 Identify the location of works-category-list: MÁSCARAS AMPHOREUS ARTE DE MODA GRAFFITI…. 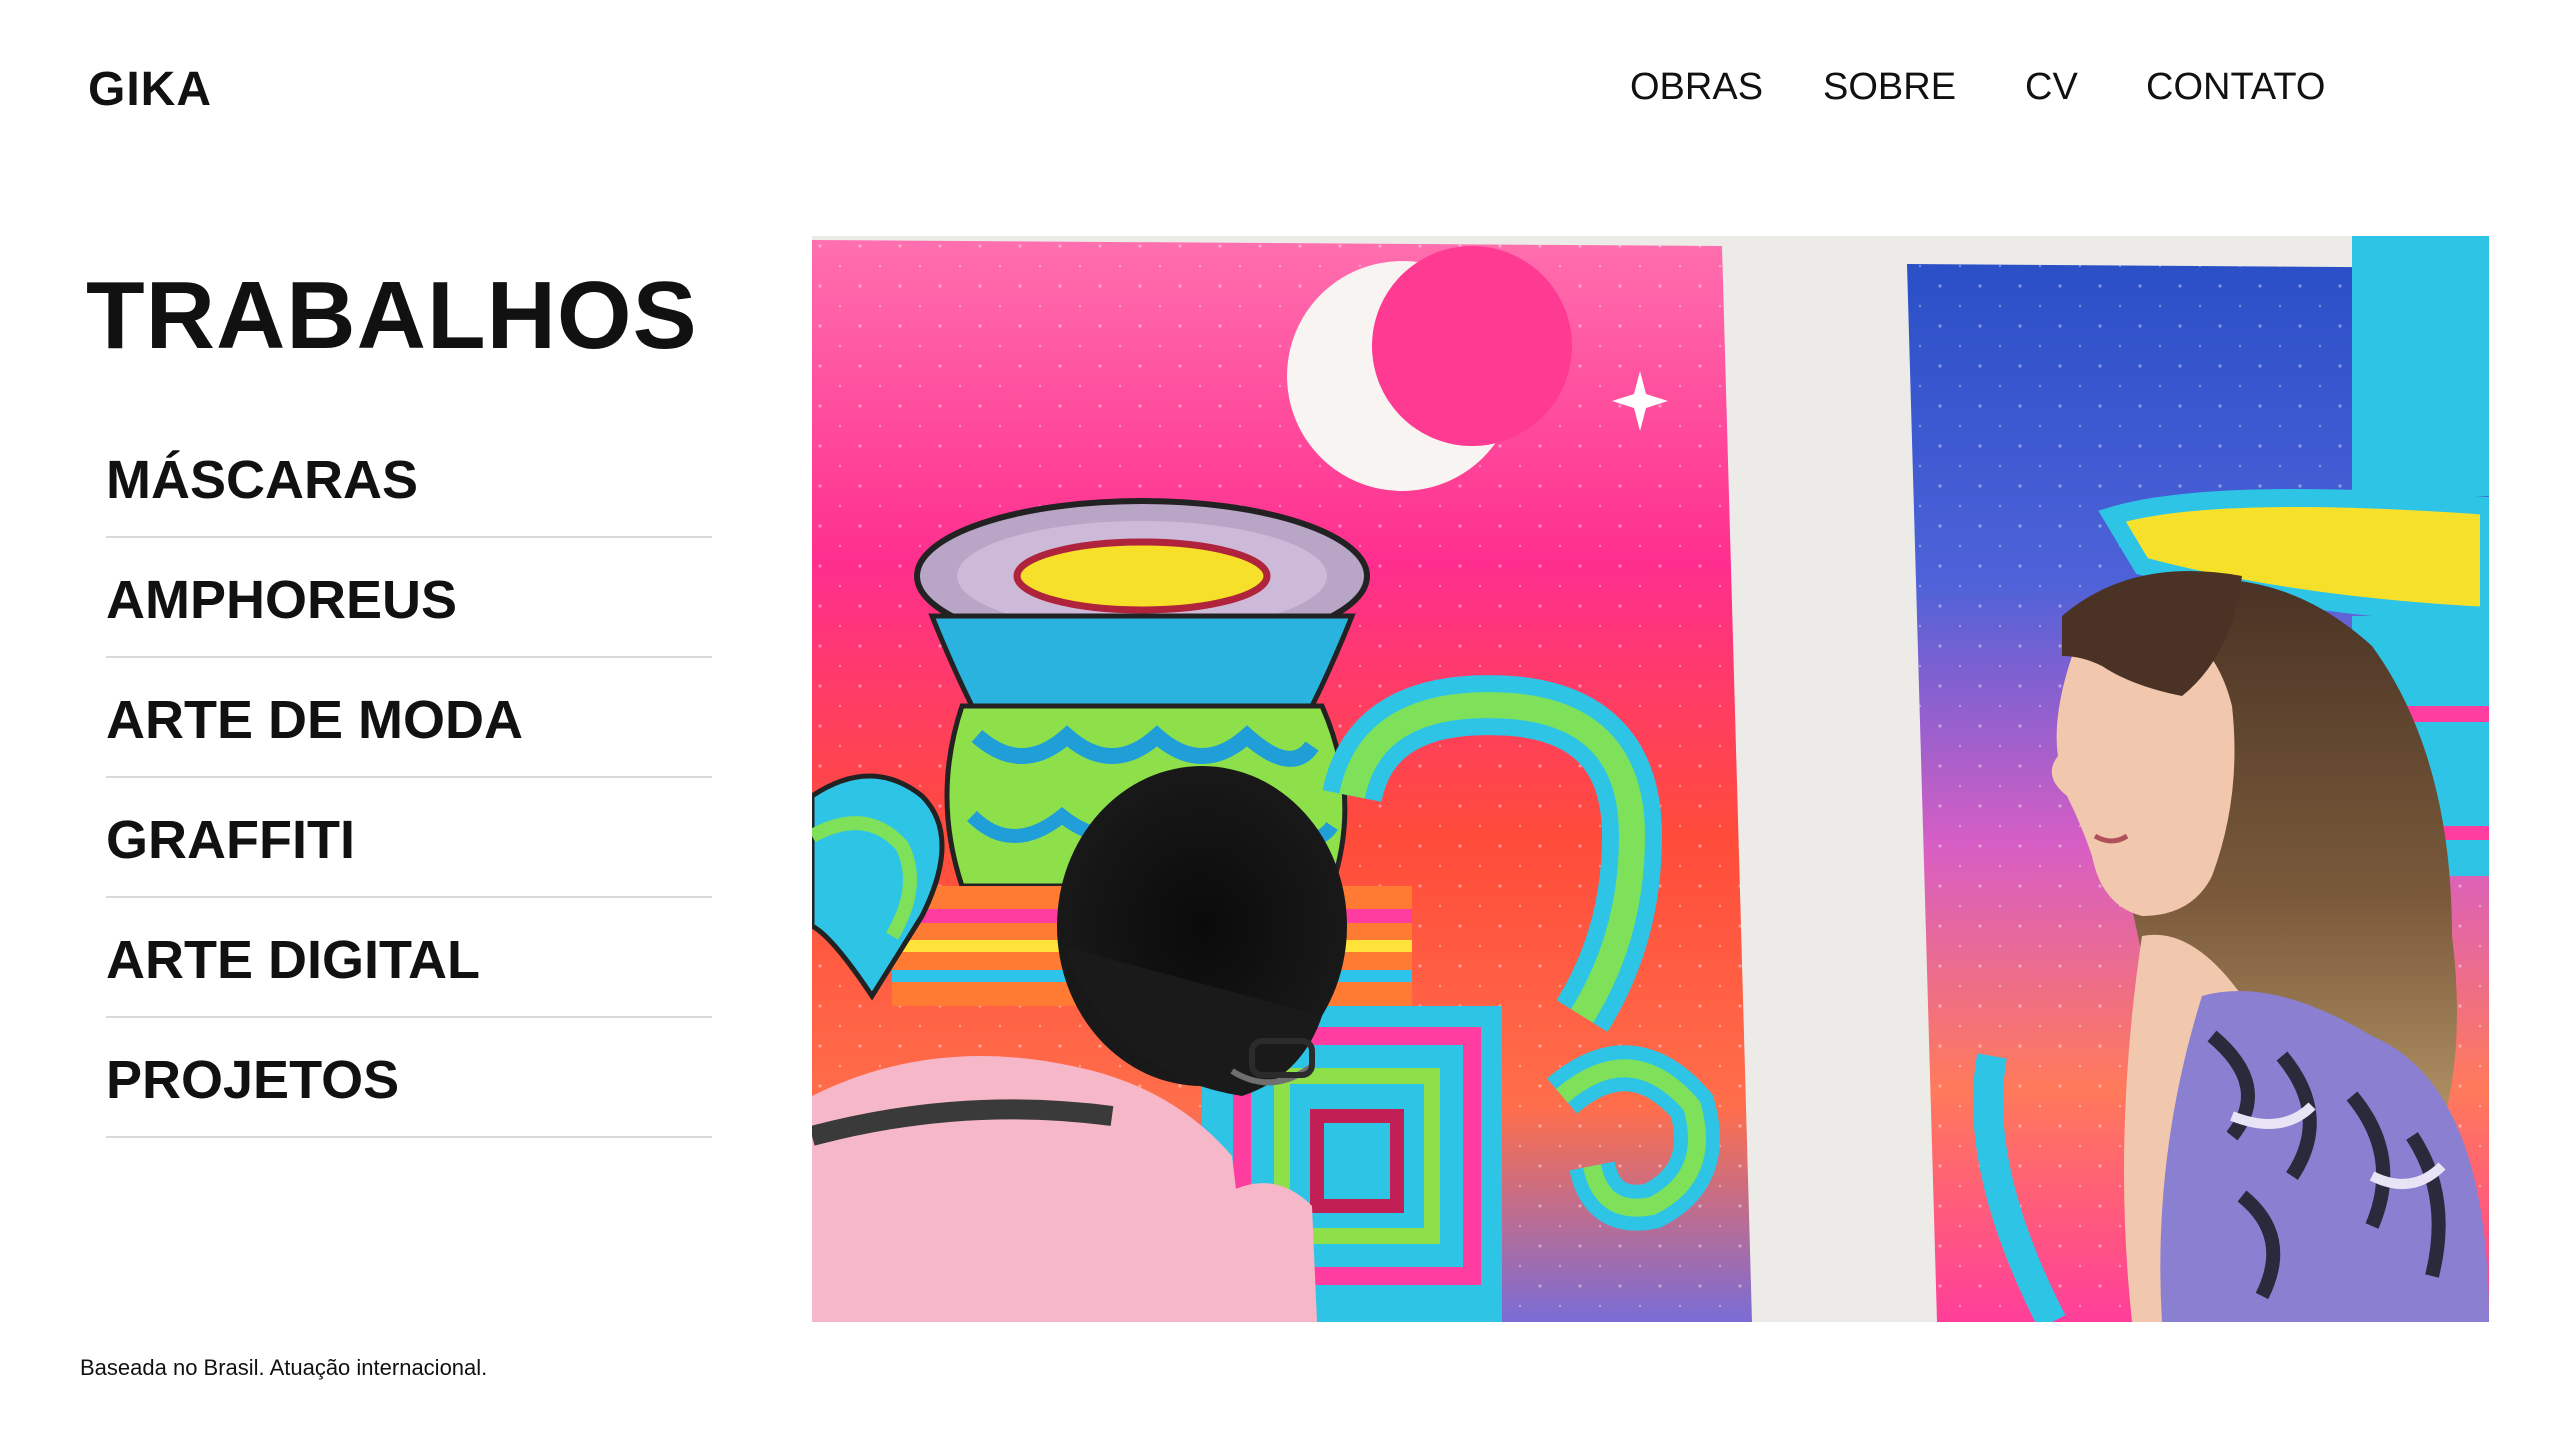
(409, 780).